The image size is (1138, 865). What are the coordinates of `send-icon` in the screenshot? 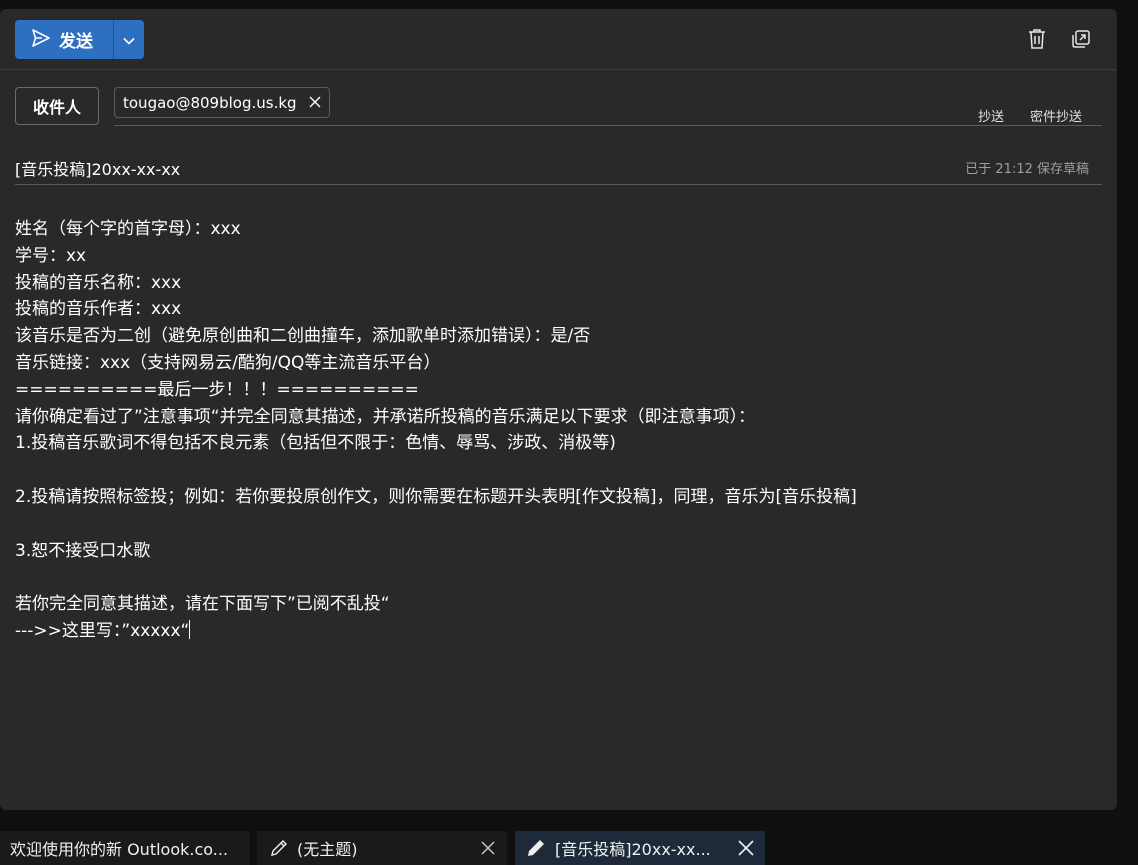 It's located at (41, 40).